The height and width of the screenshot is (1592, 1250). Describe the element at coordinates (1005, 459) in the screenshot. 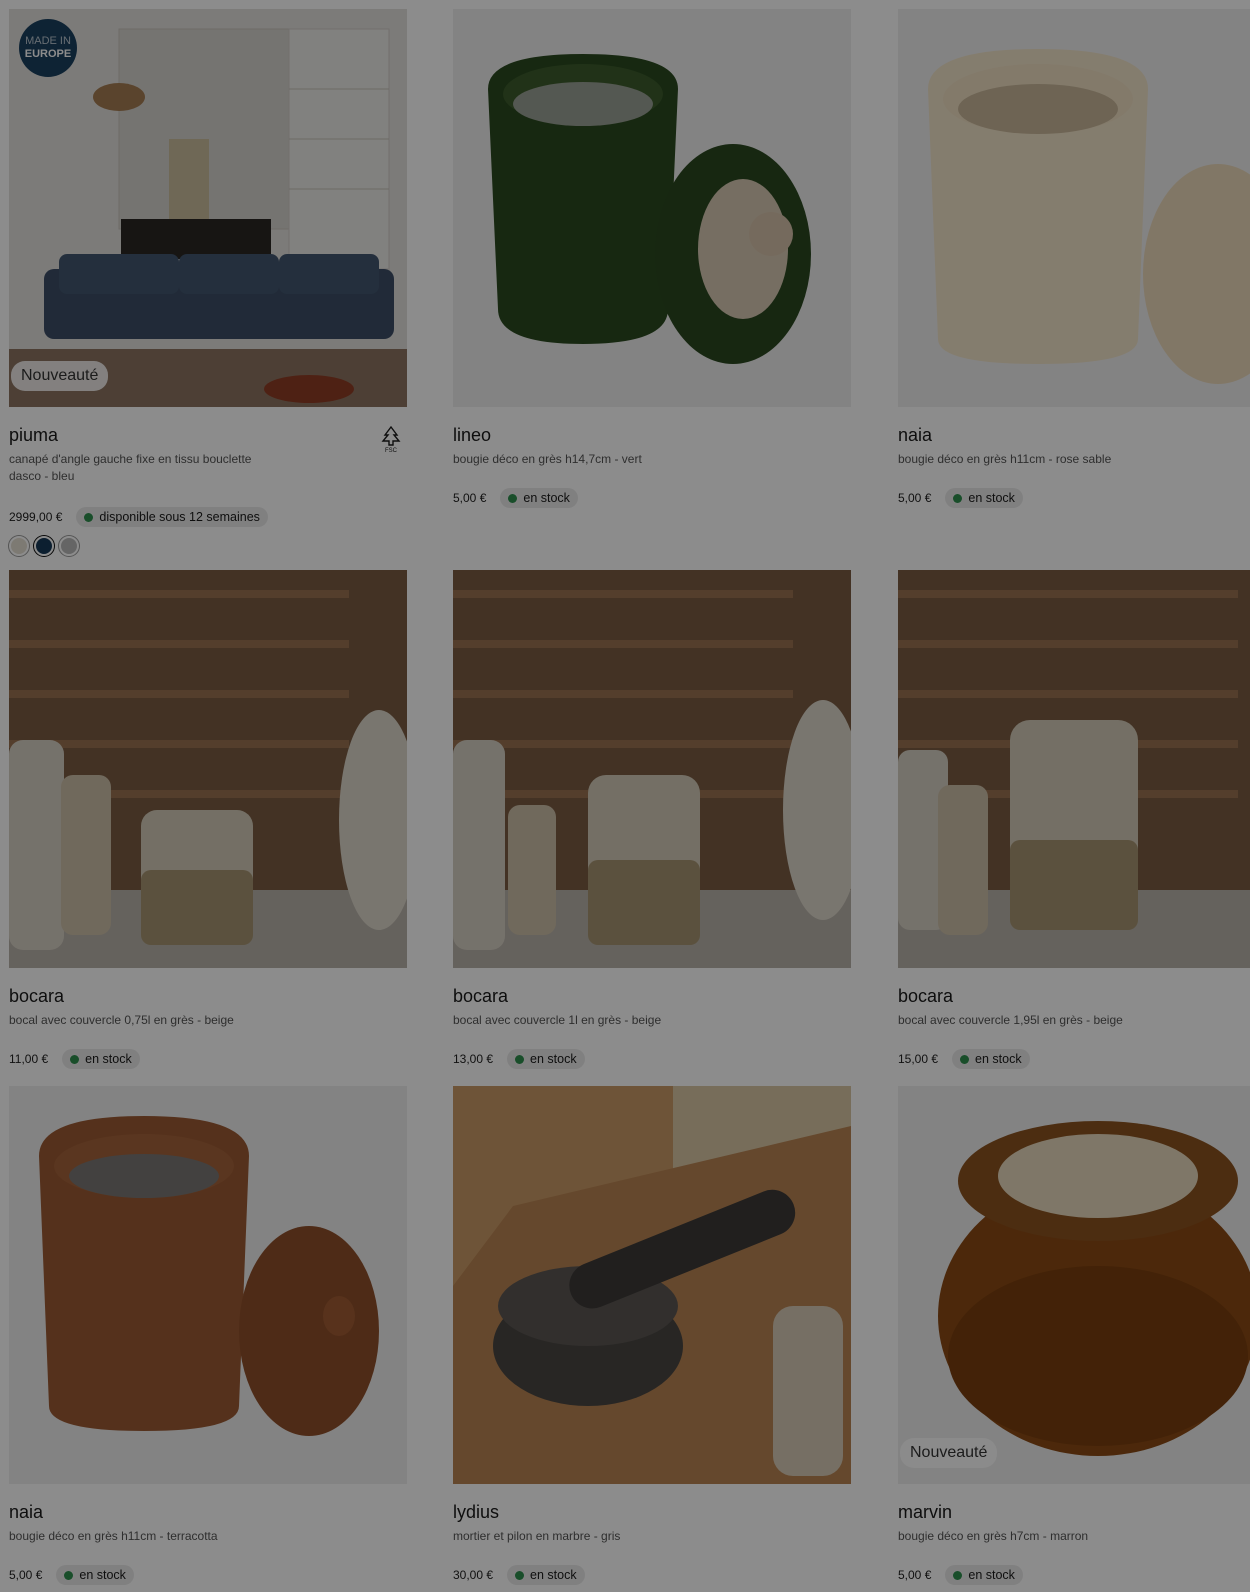

I see `product-description: bougie déco en grès h11cm - rose sable` at that location.